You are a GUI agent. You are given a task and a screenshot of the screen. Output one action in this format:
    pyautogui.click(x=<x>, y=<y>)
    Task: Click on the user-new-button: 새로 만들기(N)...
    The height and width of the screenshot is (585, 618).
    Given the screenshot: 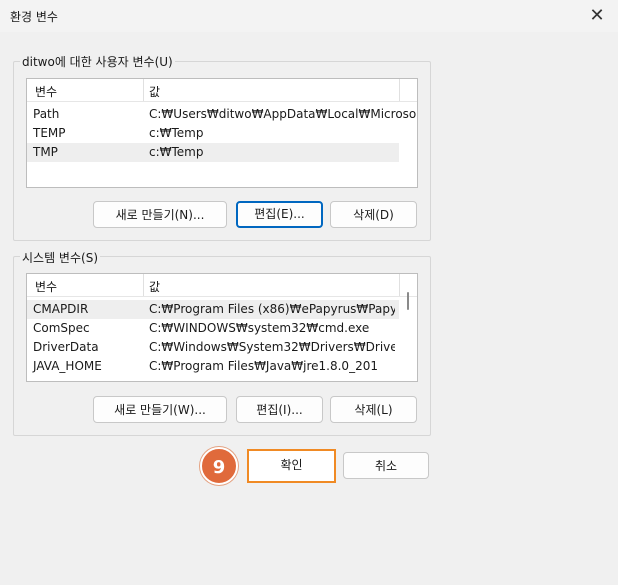 What is the action you would take?
    pyautogui.click(x=160, y=214)
    